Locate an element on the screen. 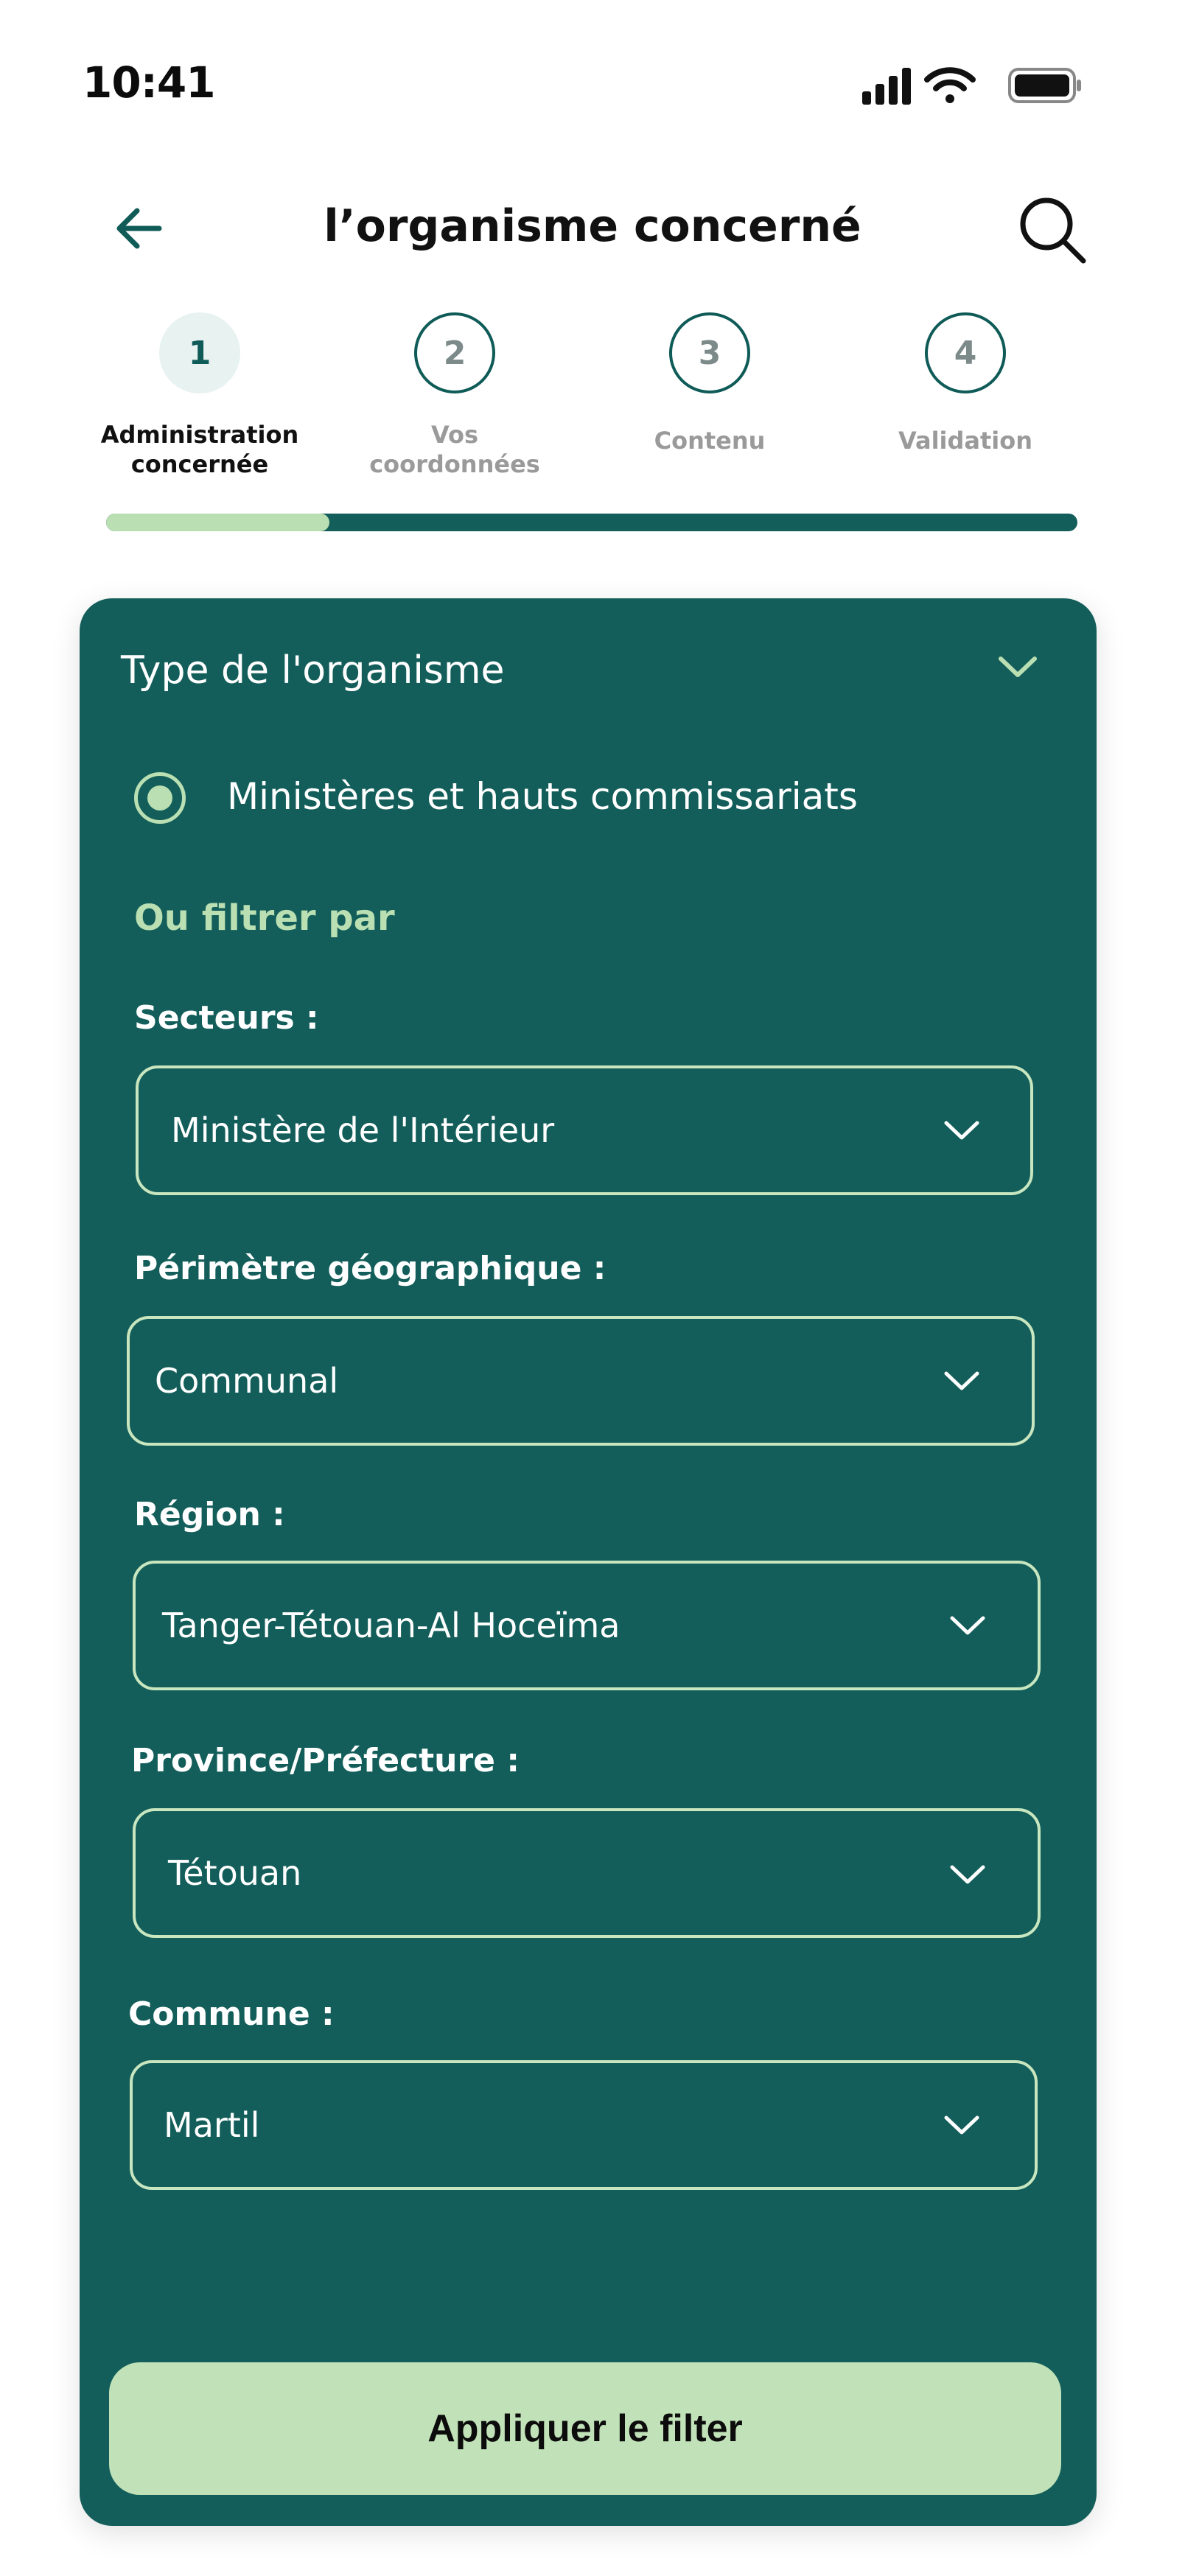  status-time: 10:41 is located at coordinates (149, 82).